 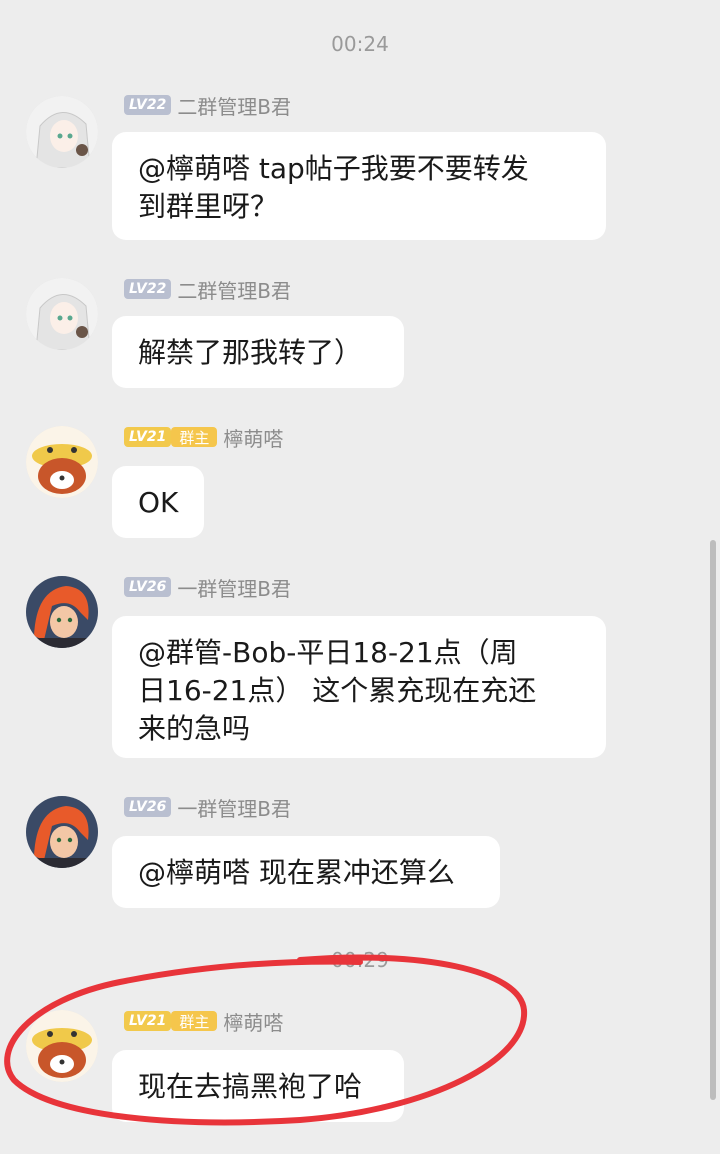 What do you see at coordinates (360, 960) in the screenshot?
I see `timestamp: 00:29` at bounding box center [360, 960].